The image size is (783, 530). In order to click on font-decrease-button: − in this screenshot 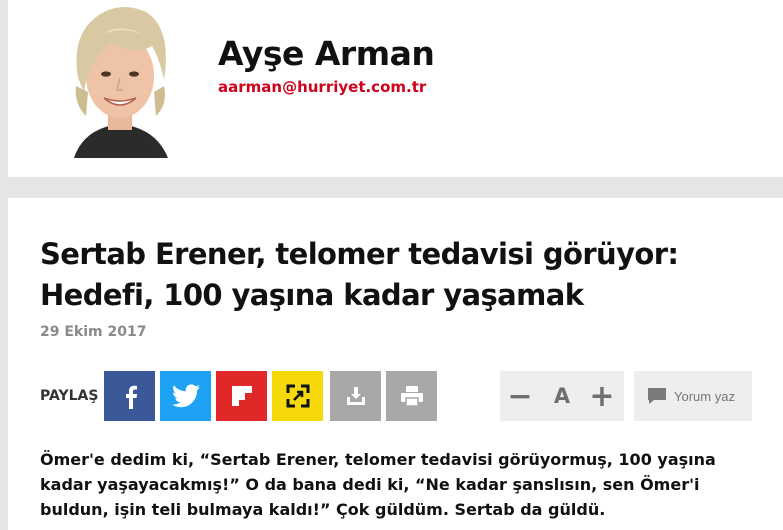, I will do `click(520, 396)`.